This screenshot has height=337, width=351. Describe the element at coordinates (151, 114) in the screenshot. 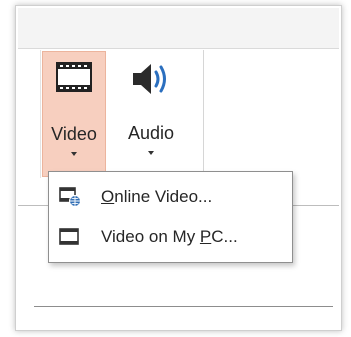

I see `audio-button: Audio` at that location.